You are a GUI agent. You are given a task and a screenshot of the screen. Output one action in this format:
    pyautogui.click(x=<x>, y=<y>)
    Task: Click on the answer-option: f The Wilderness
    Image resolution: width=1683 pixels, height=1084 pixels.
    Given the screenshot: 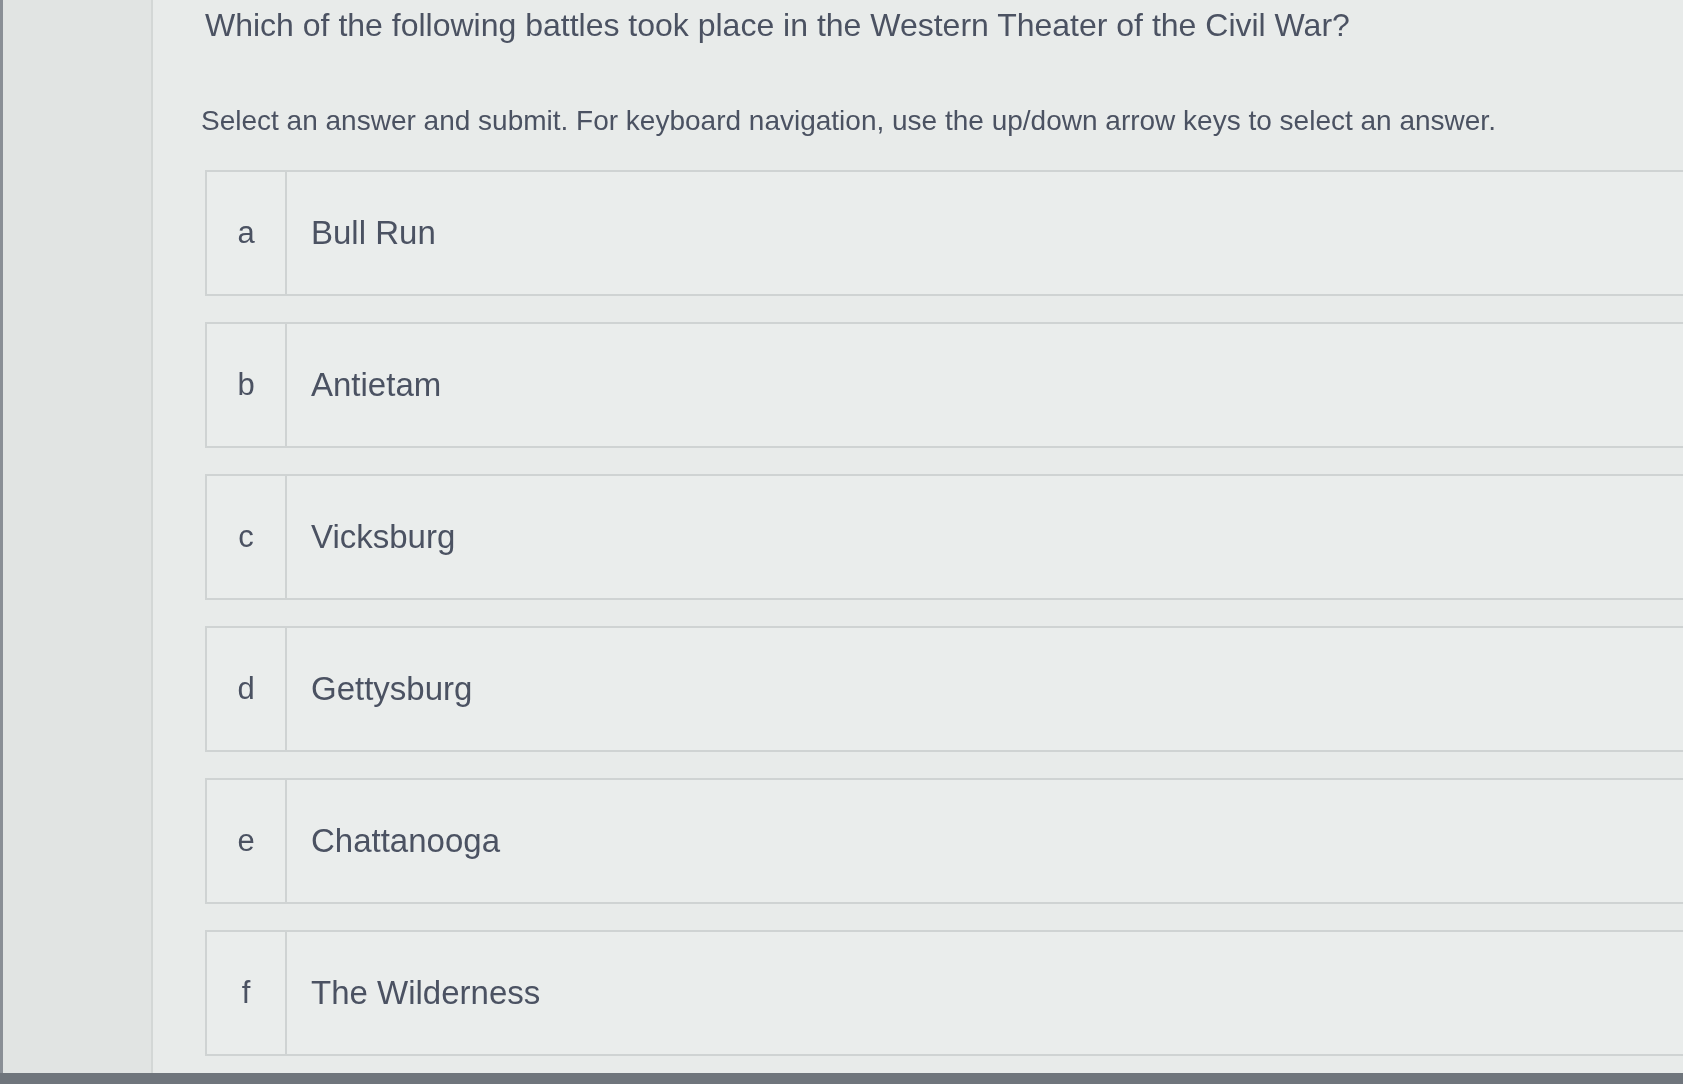 What is the action you would take?
    pyautogui.click(x=944, y=993)
    